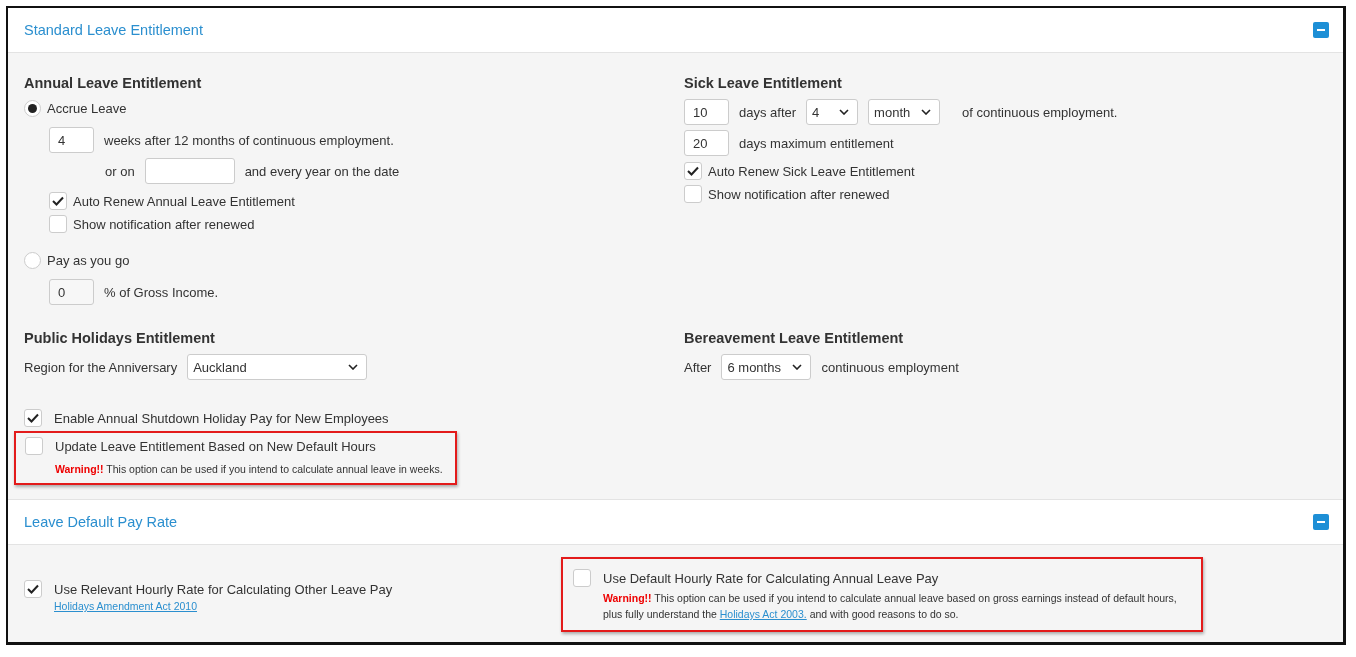 This screenshot has width=1356, height=657. Describe the element at coordinates (766, 367) in the screenshot. I see `period-dropdown: 6 months` at that location.